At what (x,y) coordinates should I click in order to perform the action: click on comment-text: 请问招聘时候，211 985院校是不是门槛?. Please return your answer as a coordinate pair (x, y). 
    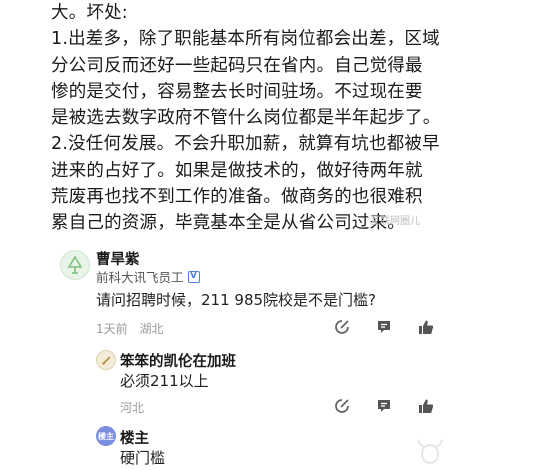
    Looking at the image, I should click on (236, 300).